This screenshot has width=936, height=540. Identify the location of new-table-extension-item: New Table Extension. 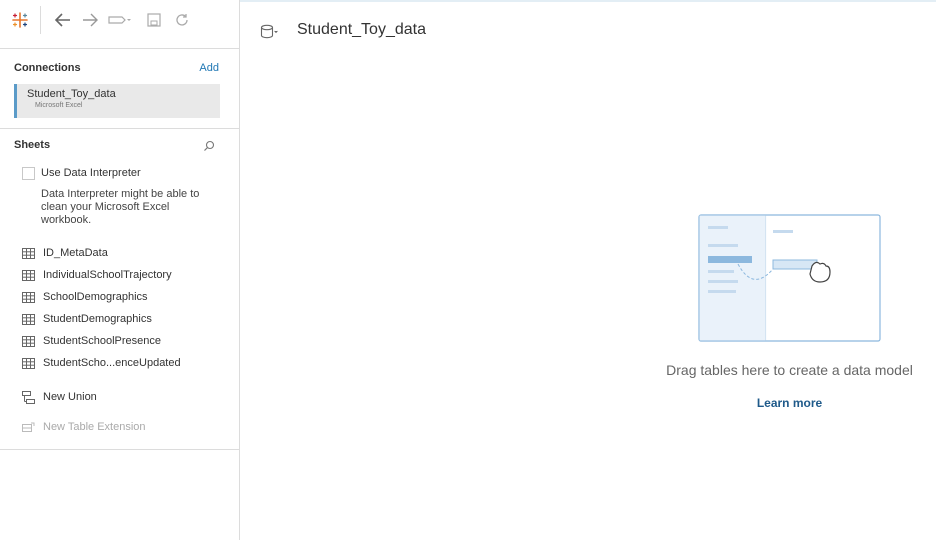
(84, 427).